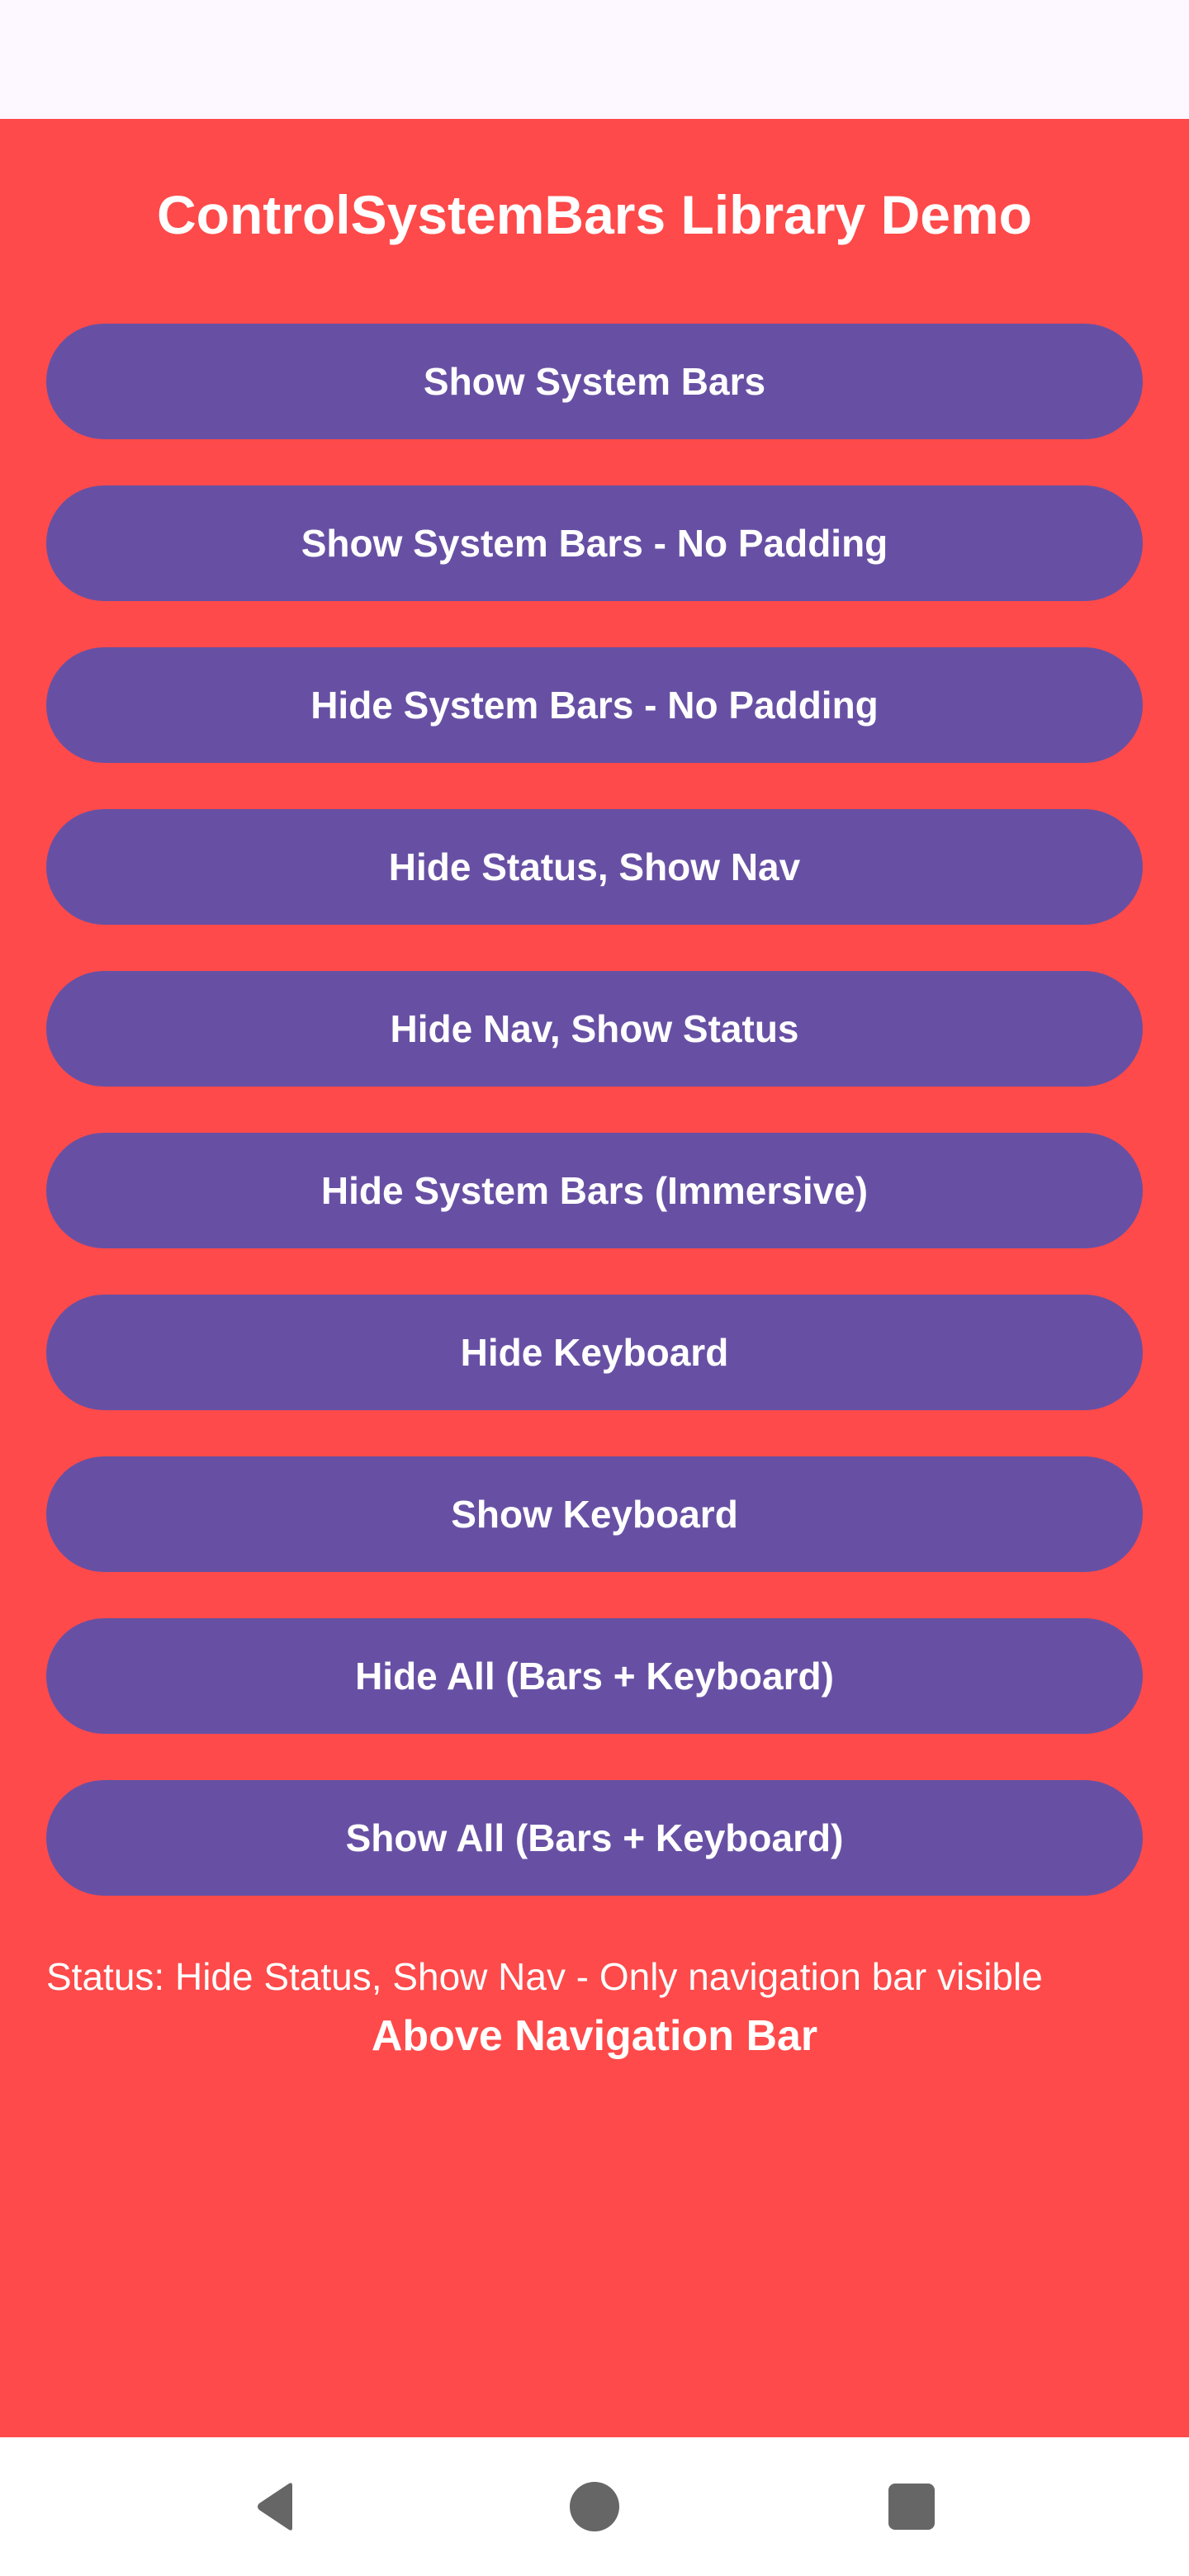  What do you see at coordinates (594, 1514) in the screenshot?
I see `show-keyboard-button: Show Keyboard` at bounding box center [594, 1514].